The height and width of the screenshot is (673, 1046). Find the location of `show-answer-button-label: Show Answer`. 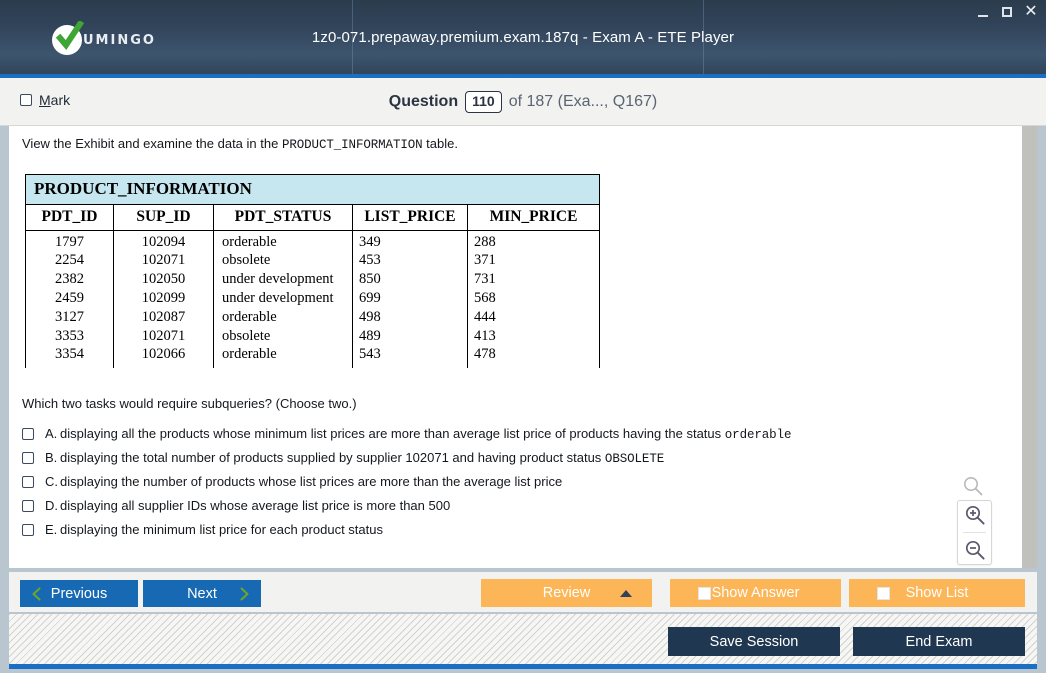

show-answer-button-label: Show Answer is located at coordinates (755, 593).